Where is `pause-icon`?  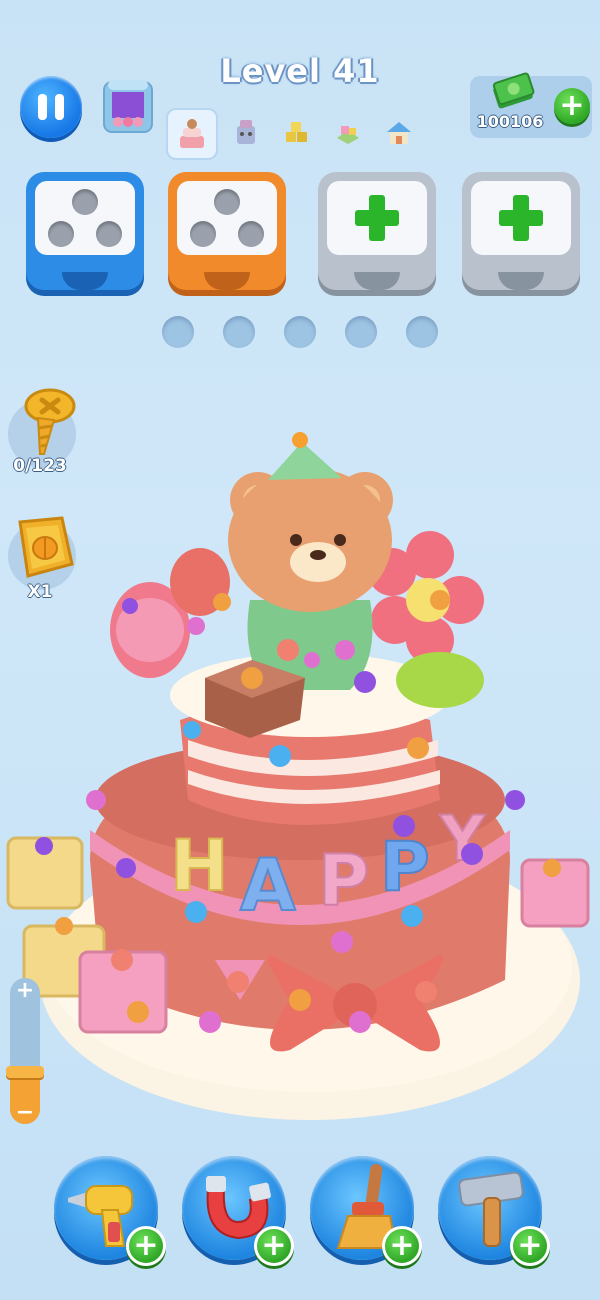
pause-icon is located at coordinates (42, 107).